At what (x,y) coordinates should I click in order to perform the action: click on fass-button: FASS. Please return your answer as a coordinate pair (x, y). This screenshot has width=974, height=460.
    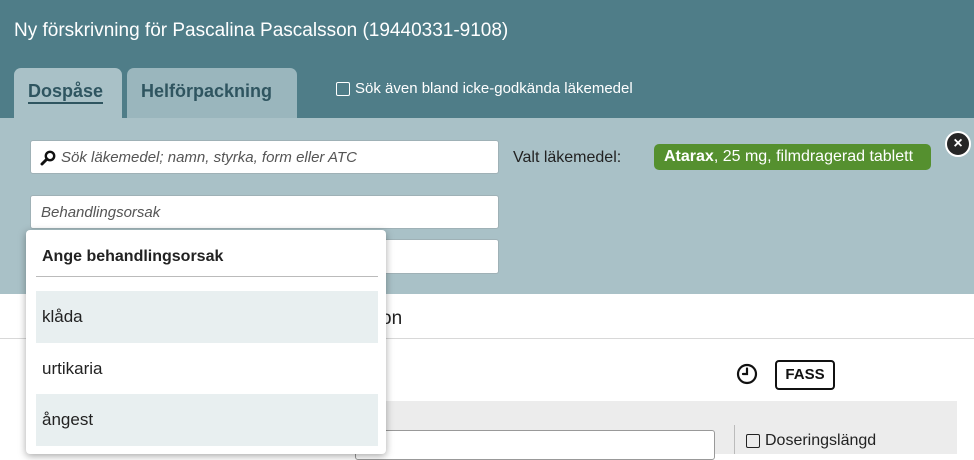
    Looking at the image, I should click on (805, 375).